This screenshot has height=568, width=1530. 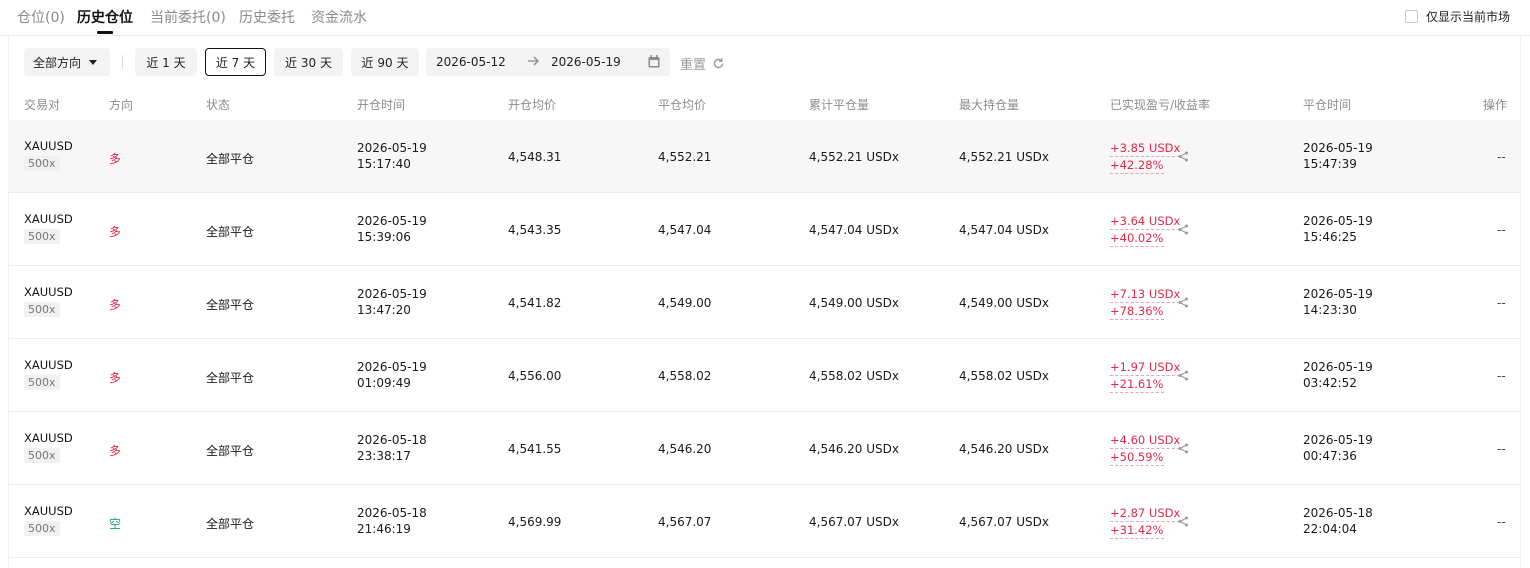 I want to click on calendar-icon, so click(x=654, y=61).